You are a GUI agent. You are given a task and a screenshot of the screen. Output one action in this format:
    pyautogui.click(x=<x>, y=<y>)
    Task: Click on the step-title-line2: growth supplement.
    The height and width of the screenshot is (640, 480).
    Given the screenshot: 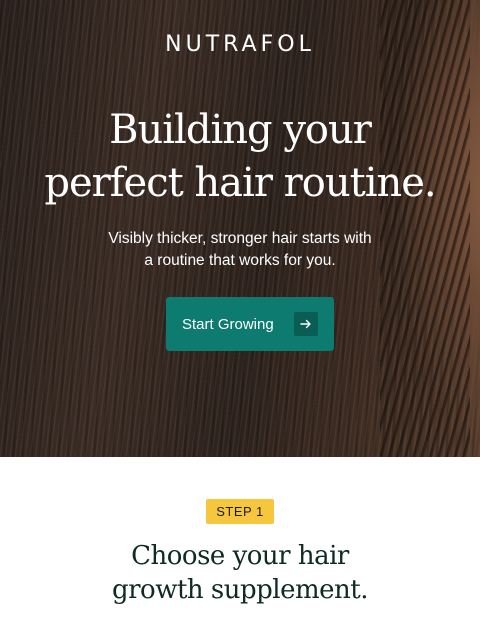 What is the action you would take?
    pyautogui.click(x=240, y=590)
    